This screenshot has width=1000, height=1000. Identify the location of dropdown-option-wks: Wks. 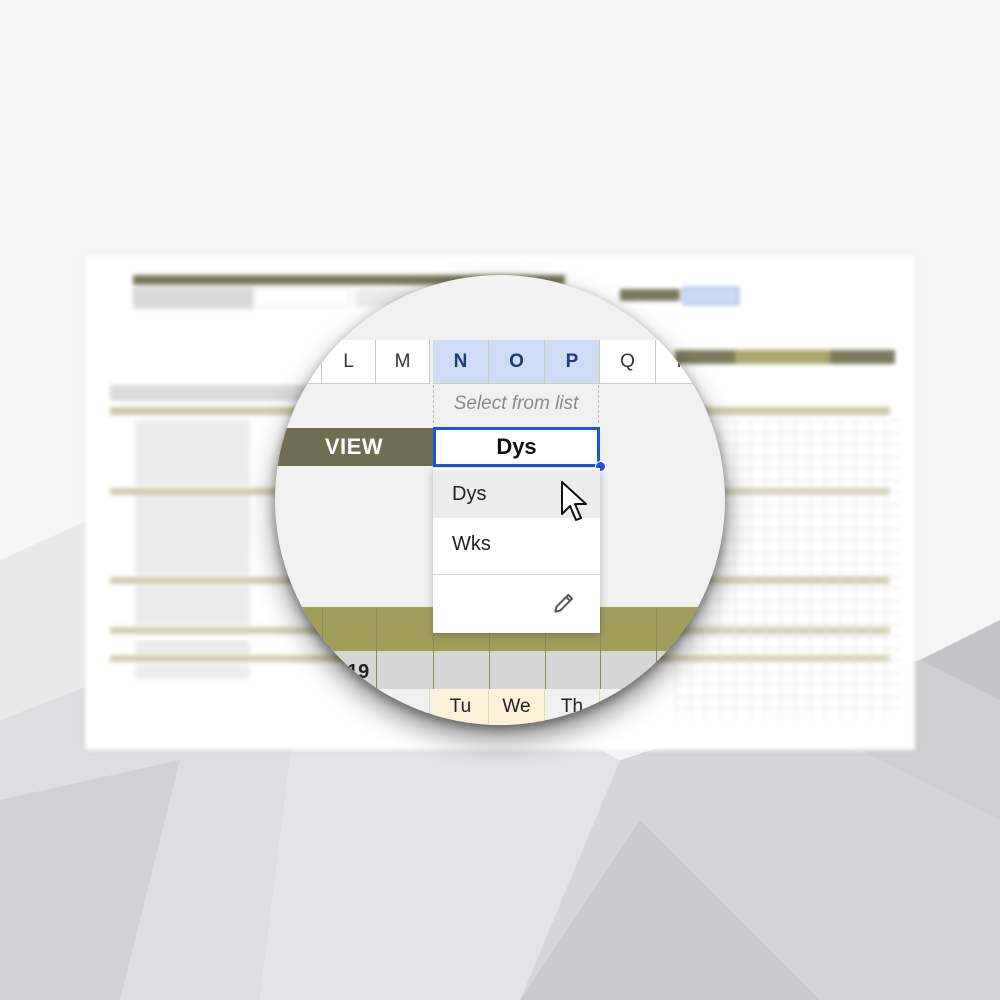
(516, 544).